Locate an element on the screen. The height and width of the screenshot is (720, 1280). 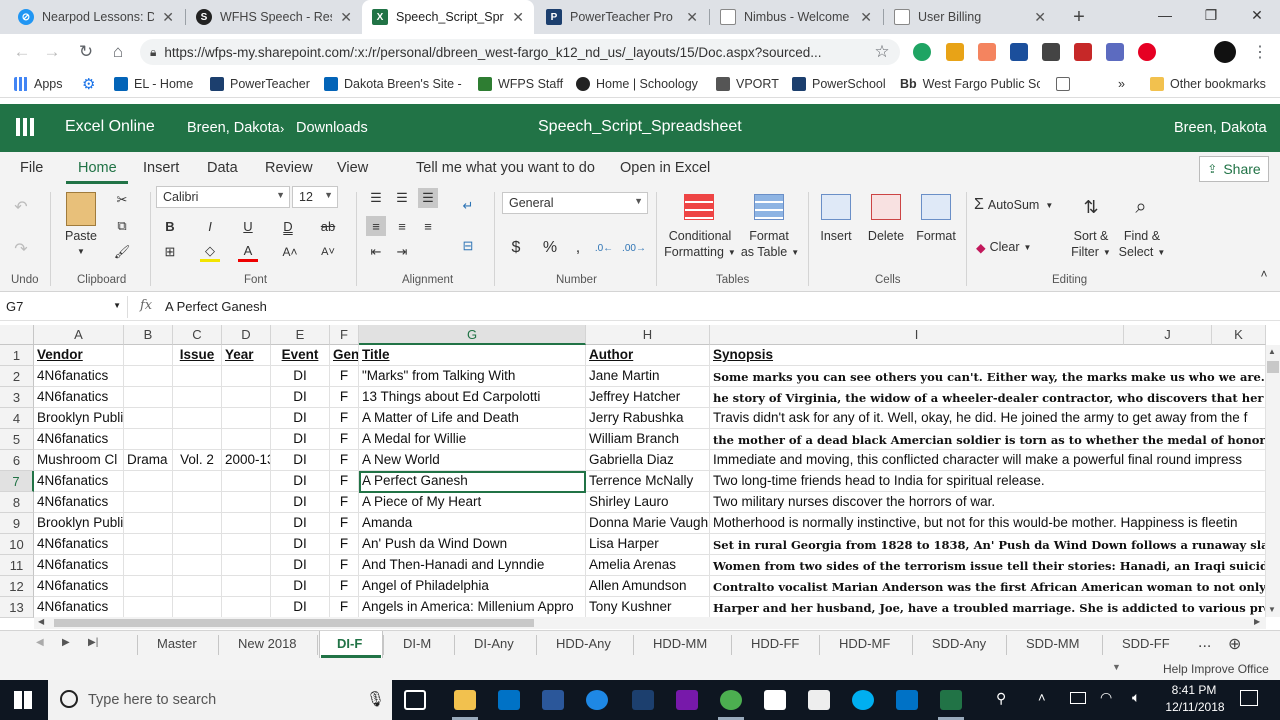
cell-a11: 4N6fanatics is located at coordinates (79, 565).